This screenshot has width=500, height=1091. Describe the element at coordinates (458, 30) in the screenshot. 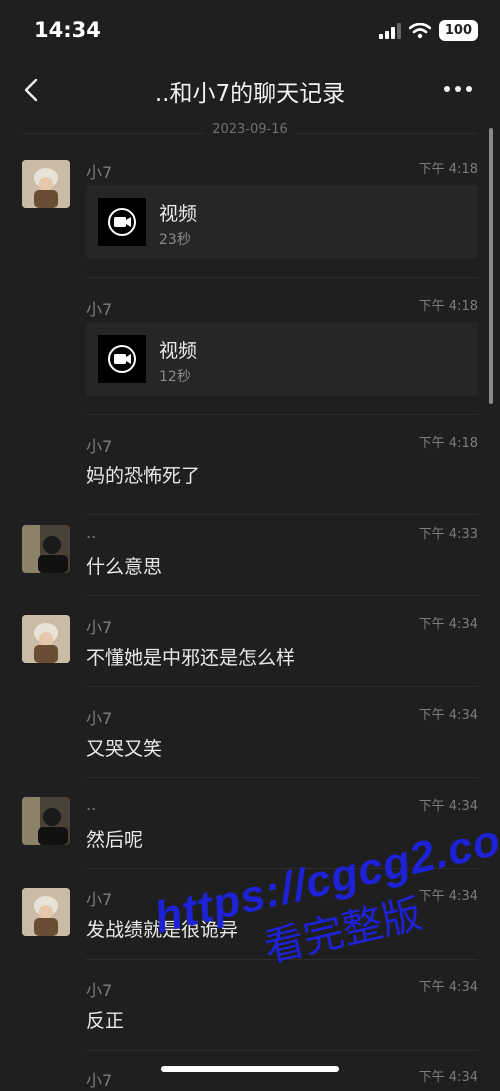

I see `battery-indicator: 100` at that location.